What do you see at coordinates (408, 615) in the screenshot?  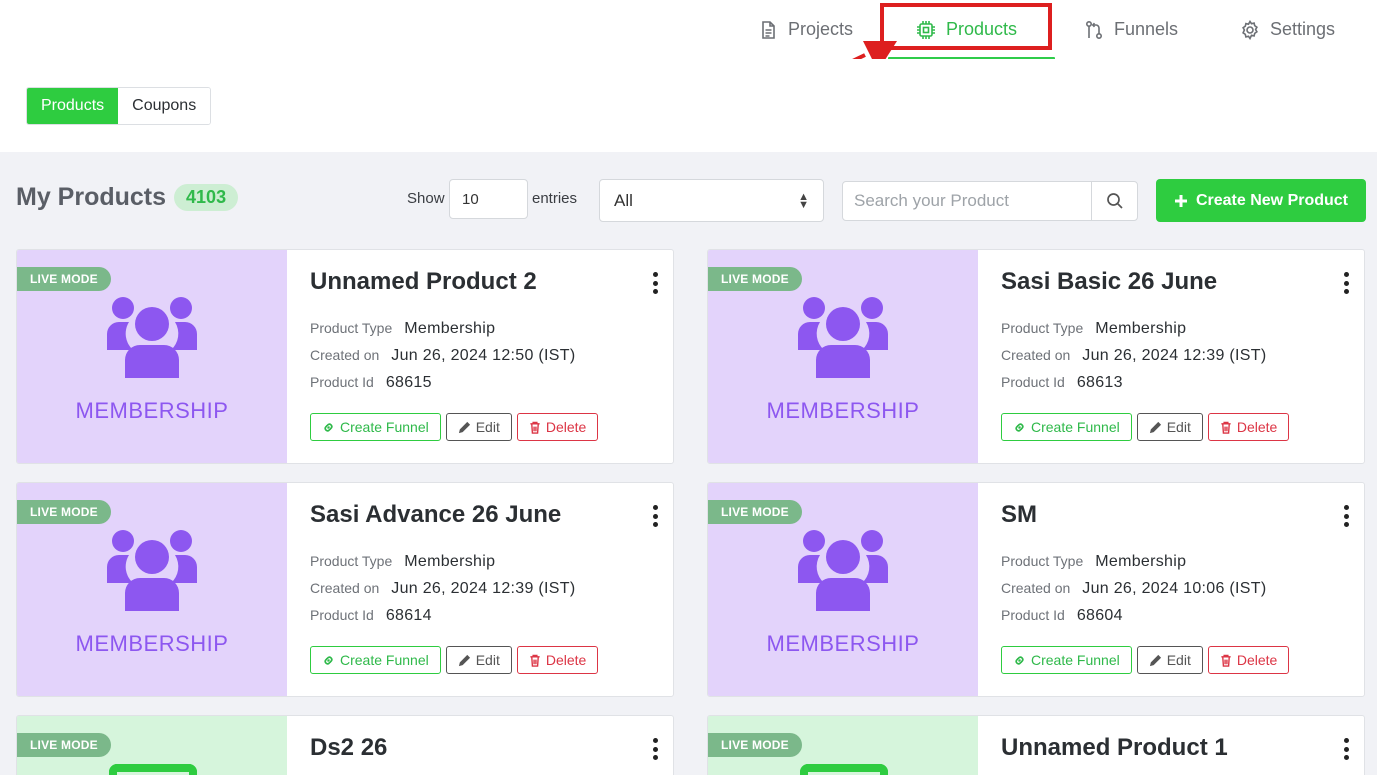 I see `product-id-value: 68614` at bounding box center [408, 615].